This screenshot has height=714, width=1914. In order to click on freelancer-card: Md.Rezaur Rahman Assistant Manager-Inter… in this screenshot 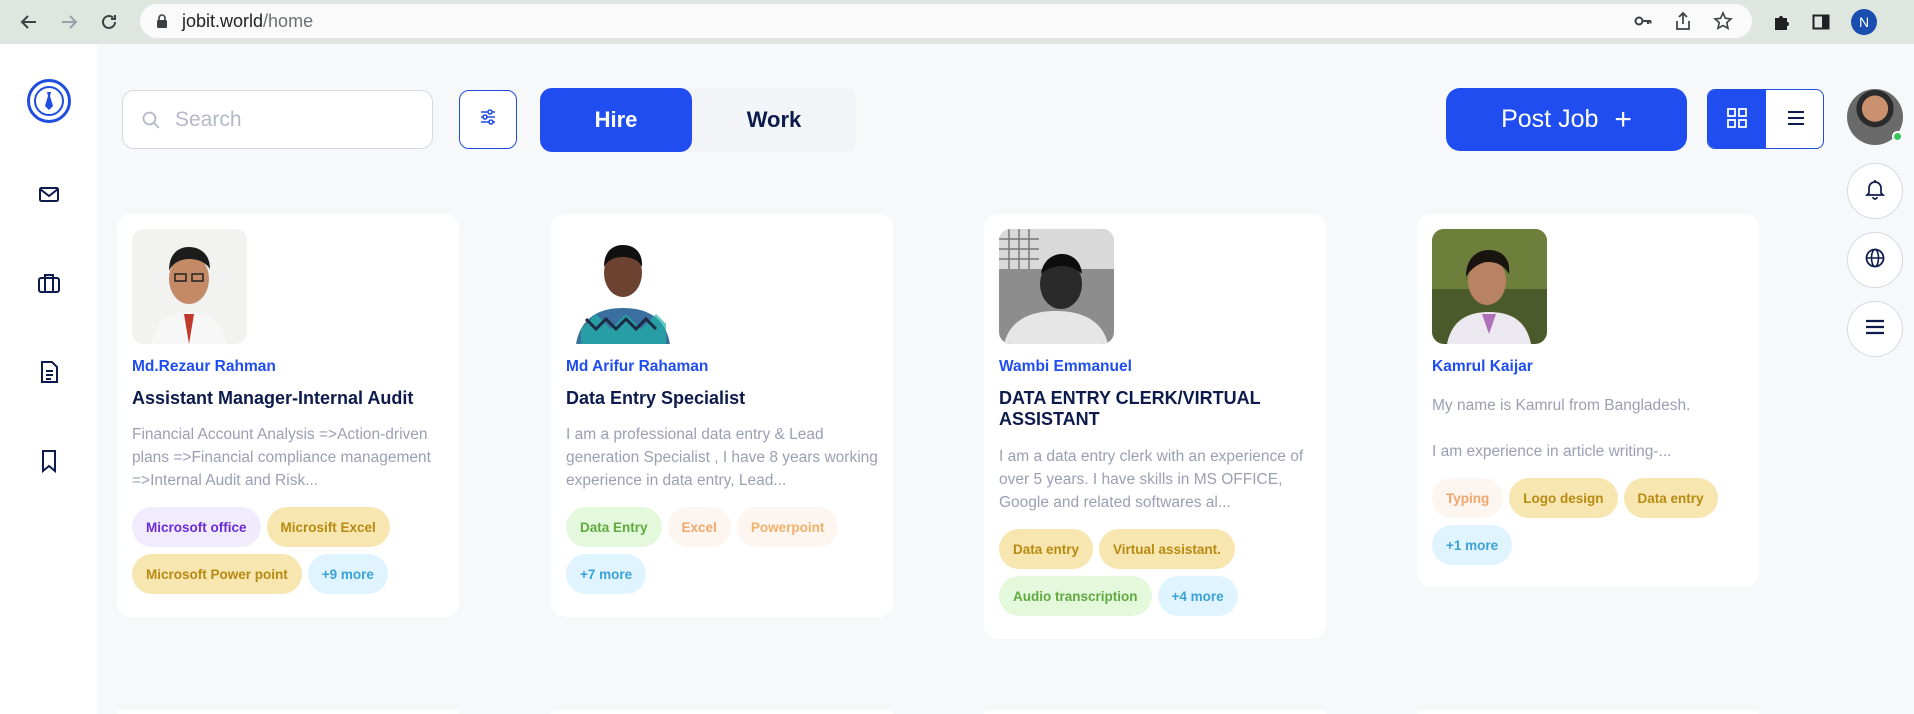, I will do `click(288, 415)`.